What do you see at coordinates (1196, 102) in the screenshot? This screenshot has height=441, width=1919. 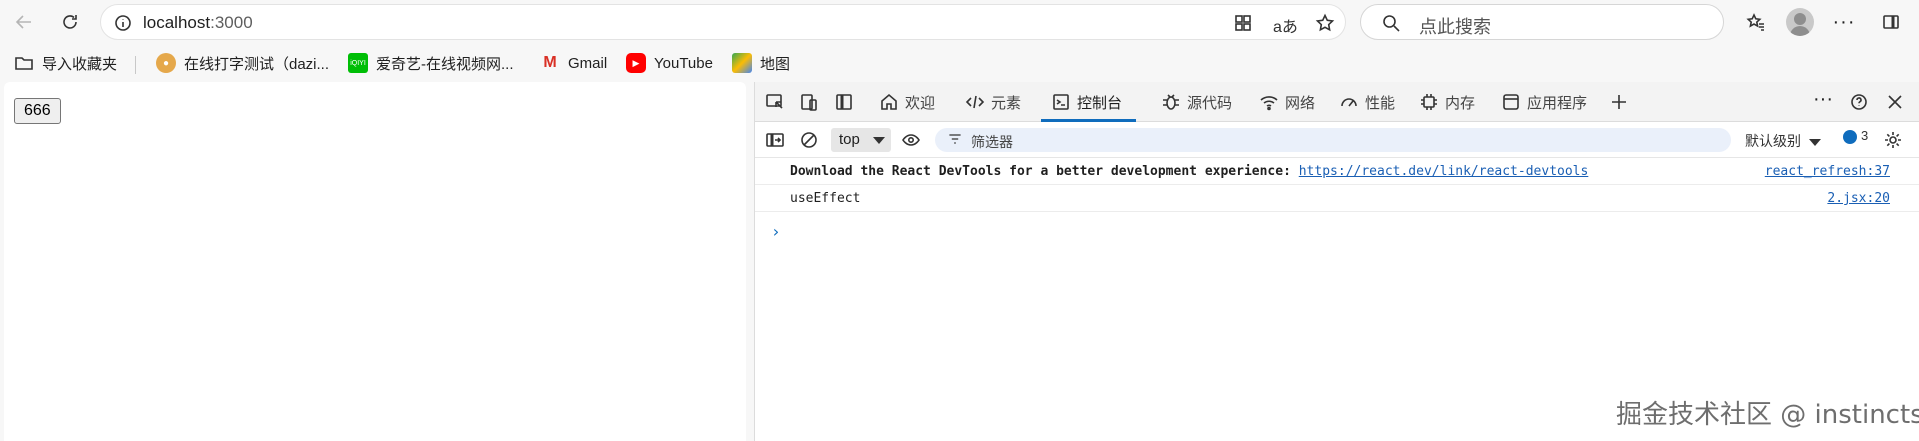 I see `tab-sources: 源代码` at bounding box center [1196, 102].